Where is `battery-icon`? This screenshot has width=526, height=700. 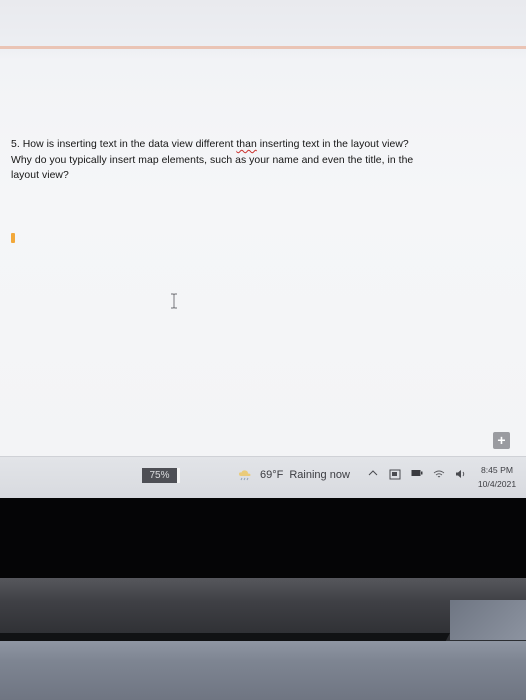 battery-icon is located at coordinates (417, 475).